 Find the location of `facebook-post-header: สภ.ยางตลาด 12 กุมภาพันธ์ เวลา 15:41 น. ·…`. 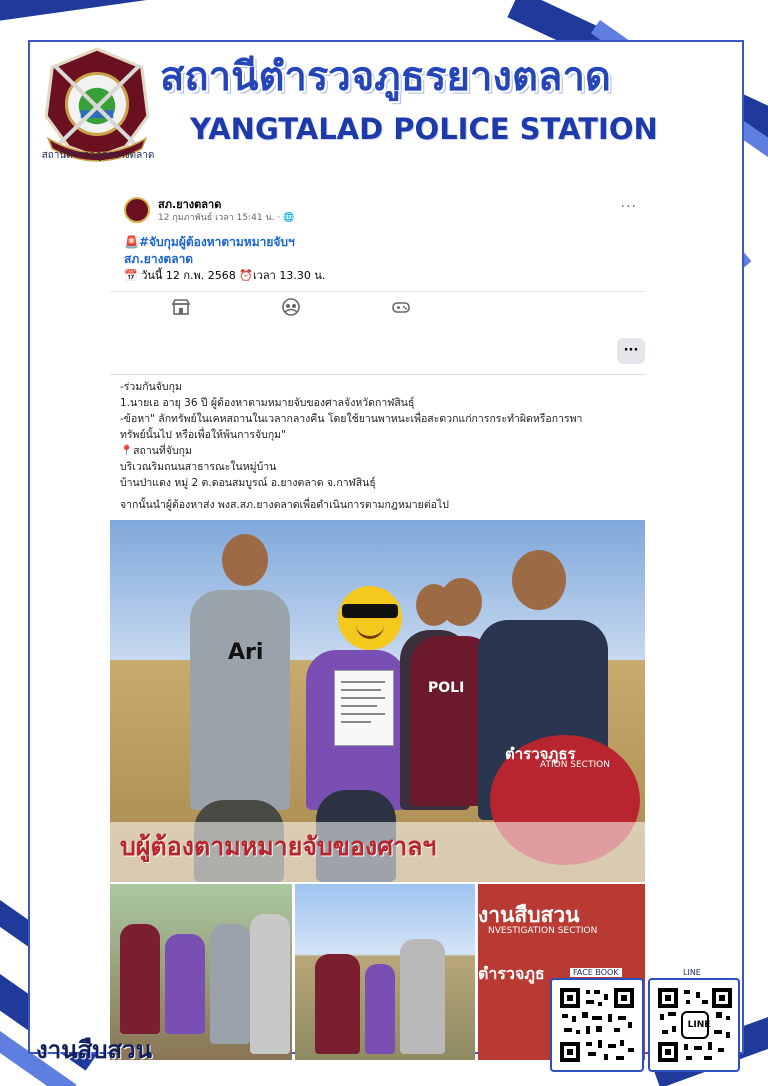

facebook-post-header: สภ.ยางตลาด 12 กุมภาพันธ์ เวลา 15:41 น. ·… is located at coordinates (377, 255).